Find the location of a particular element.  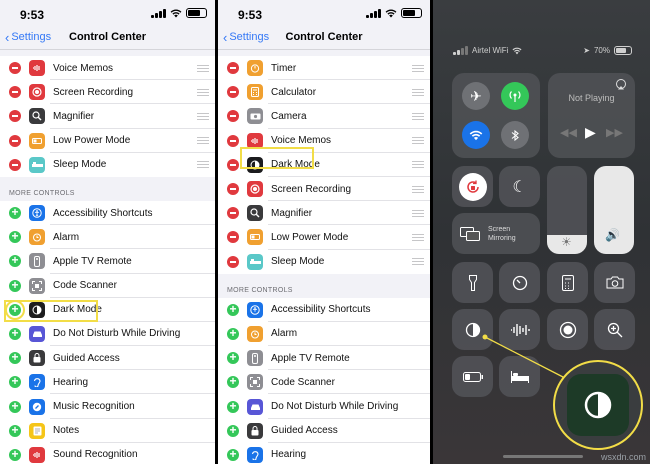

watermark: wsxdn.com is located at coordinates (623, 457).